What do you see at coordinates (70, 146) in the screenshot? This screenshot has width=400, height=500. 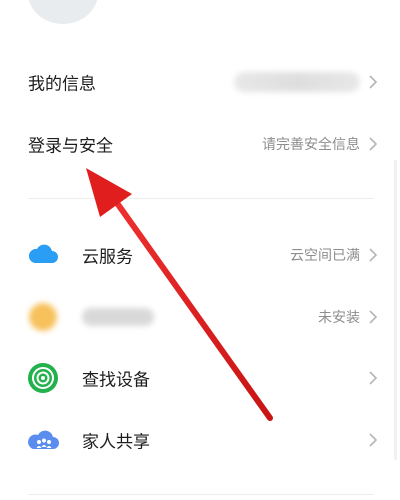 I see `login-security-label: 登录与安全` at bounding box center [70, 146].